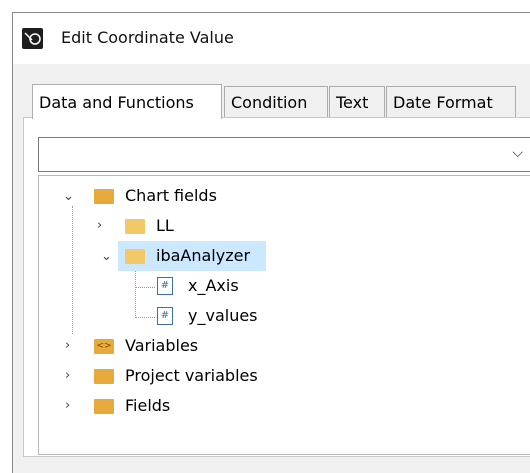 Image resolution: width=530 pixels, height=473 pixels. I want to click on tree-item-y-values: # y_values, so click(169, 316).